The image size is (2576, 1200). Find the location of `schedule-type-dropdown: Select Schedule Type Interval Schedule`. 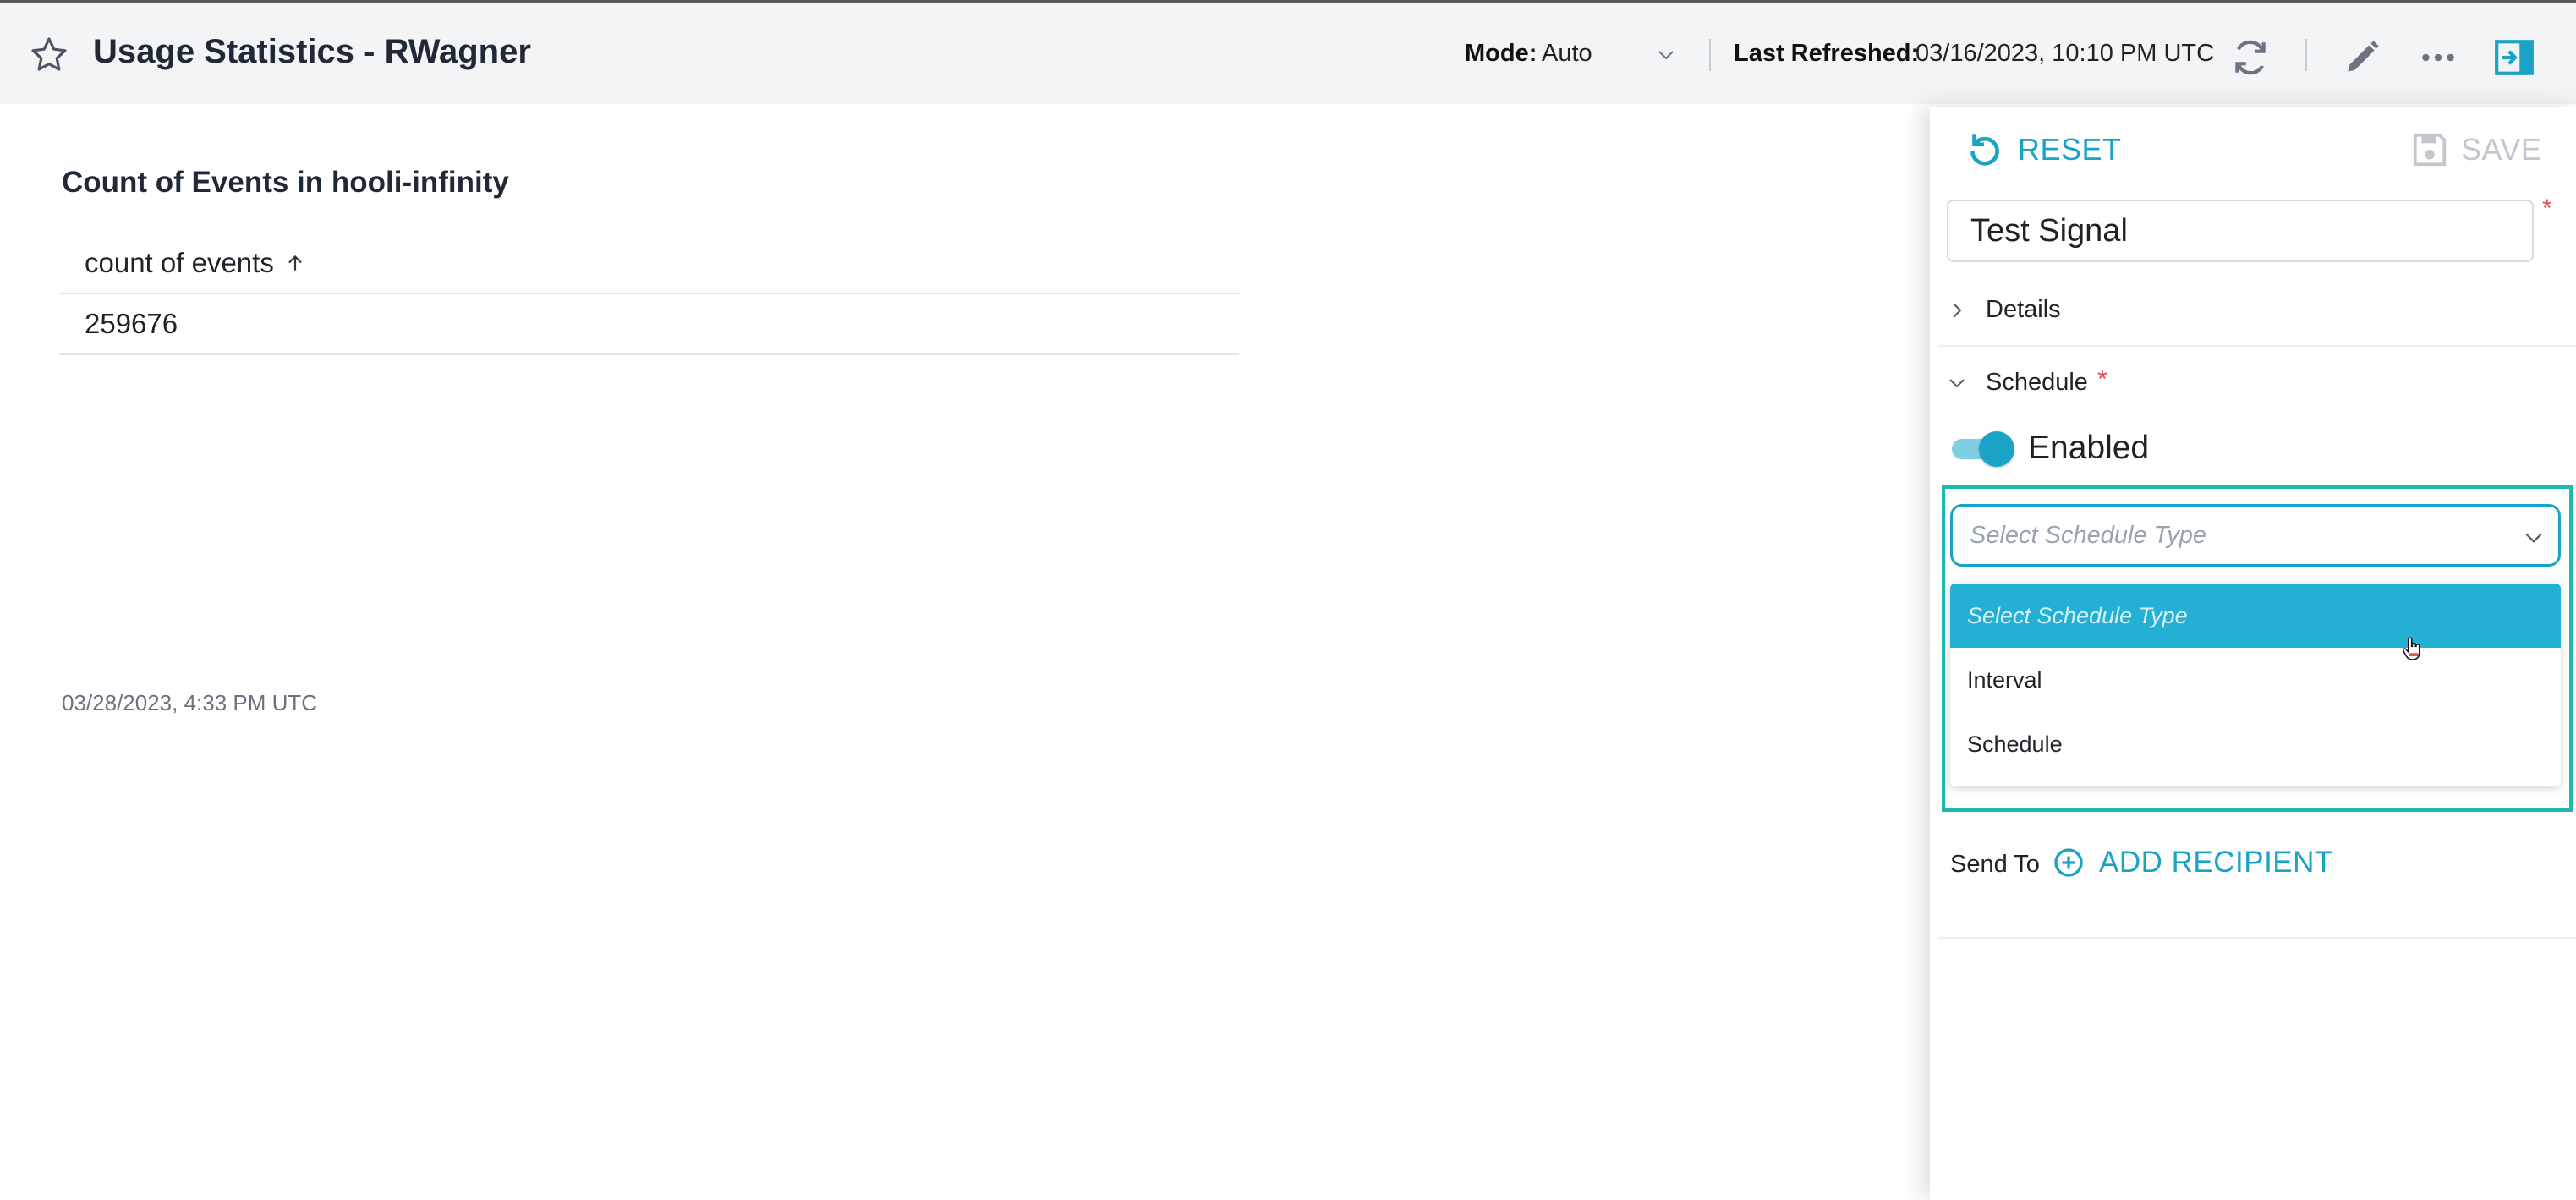

schedule-type-dropdown: Select Schedule Type Interval Schedule is located at coordinates (2255, 685).